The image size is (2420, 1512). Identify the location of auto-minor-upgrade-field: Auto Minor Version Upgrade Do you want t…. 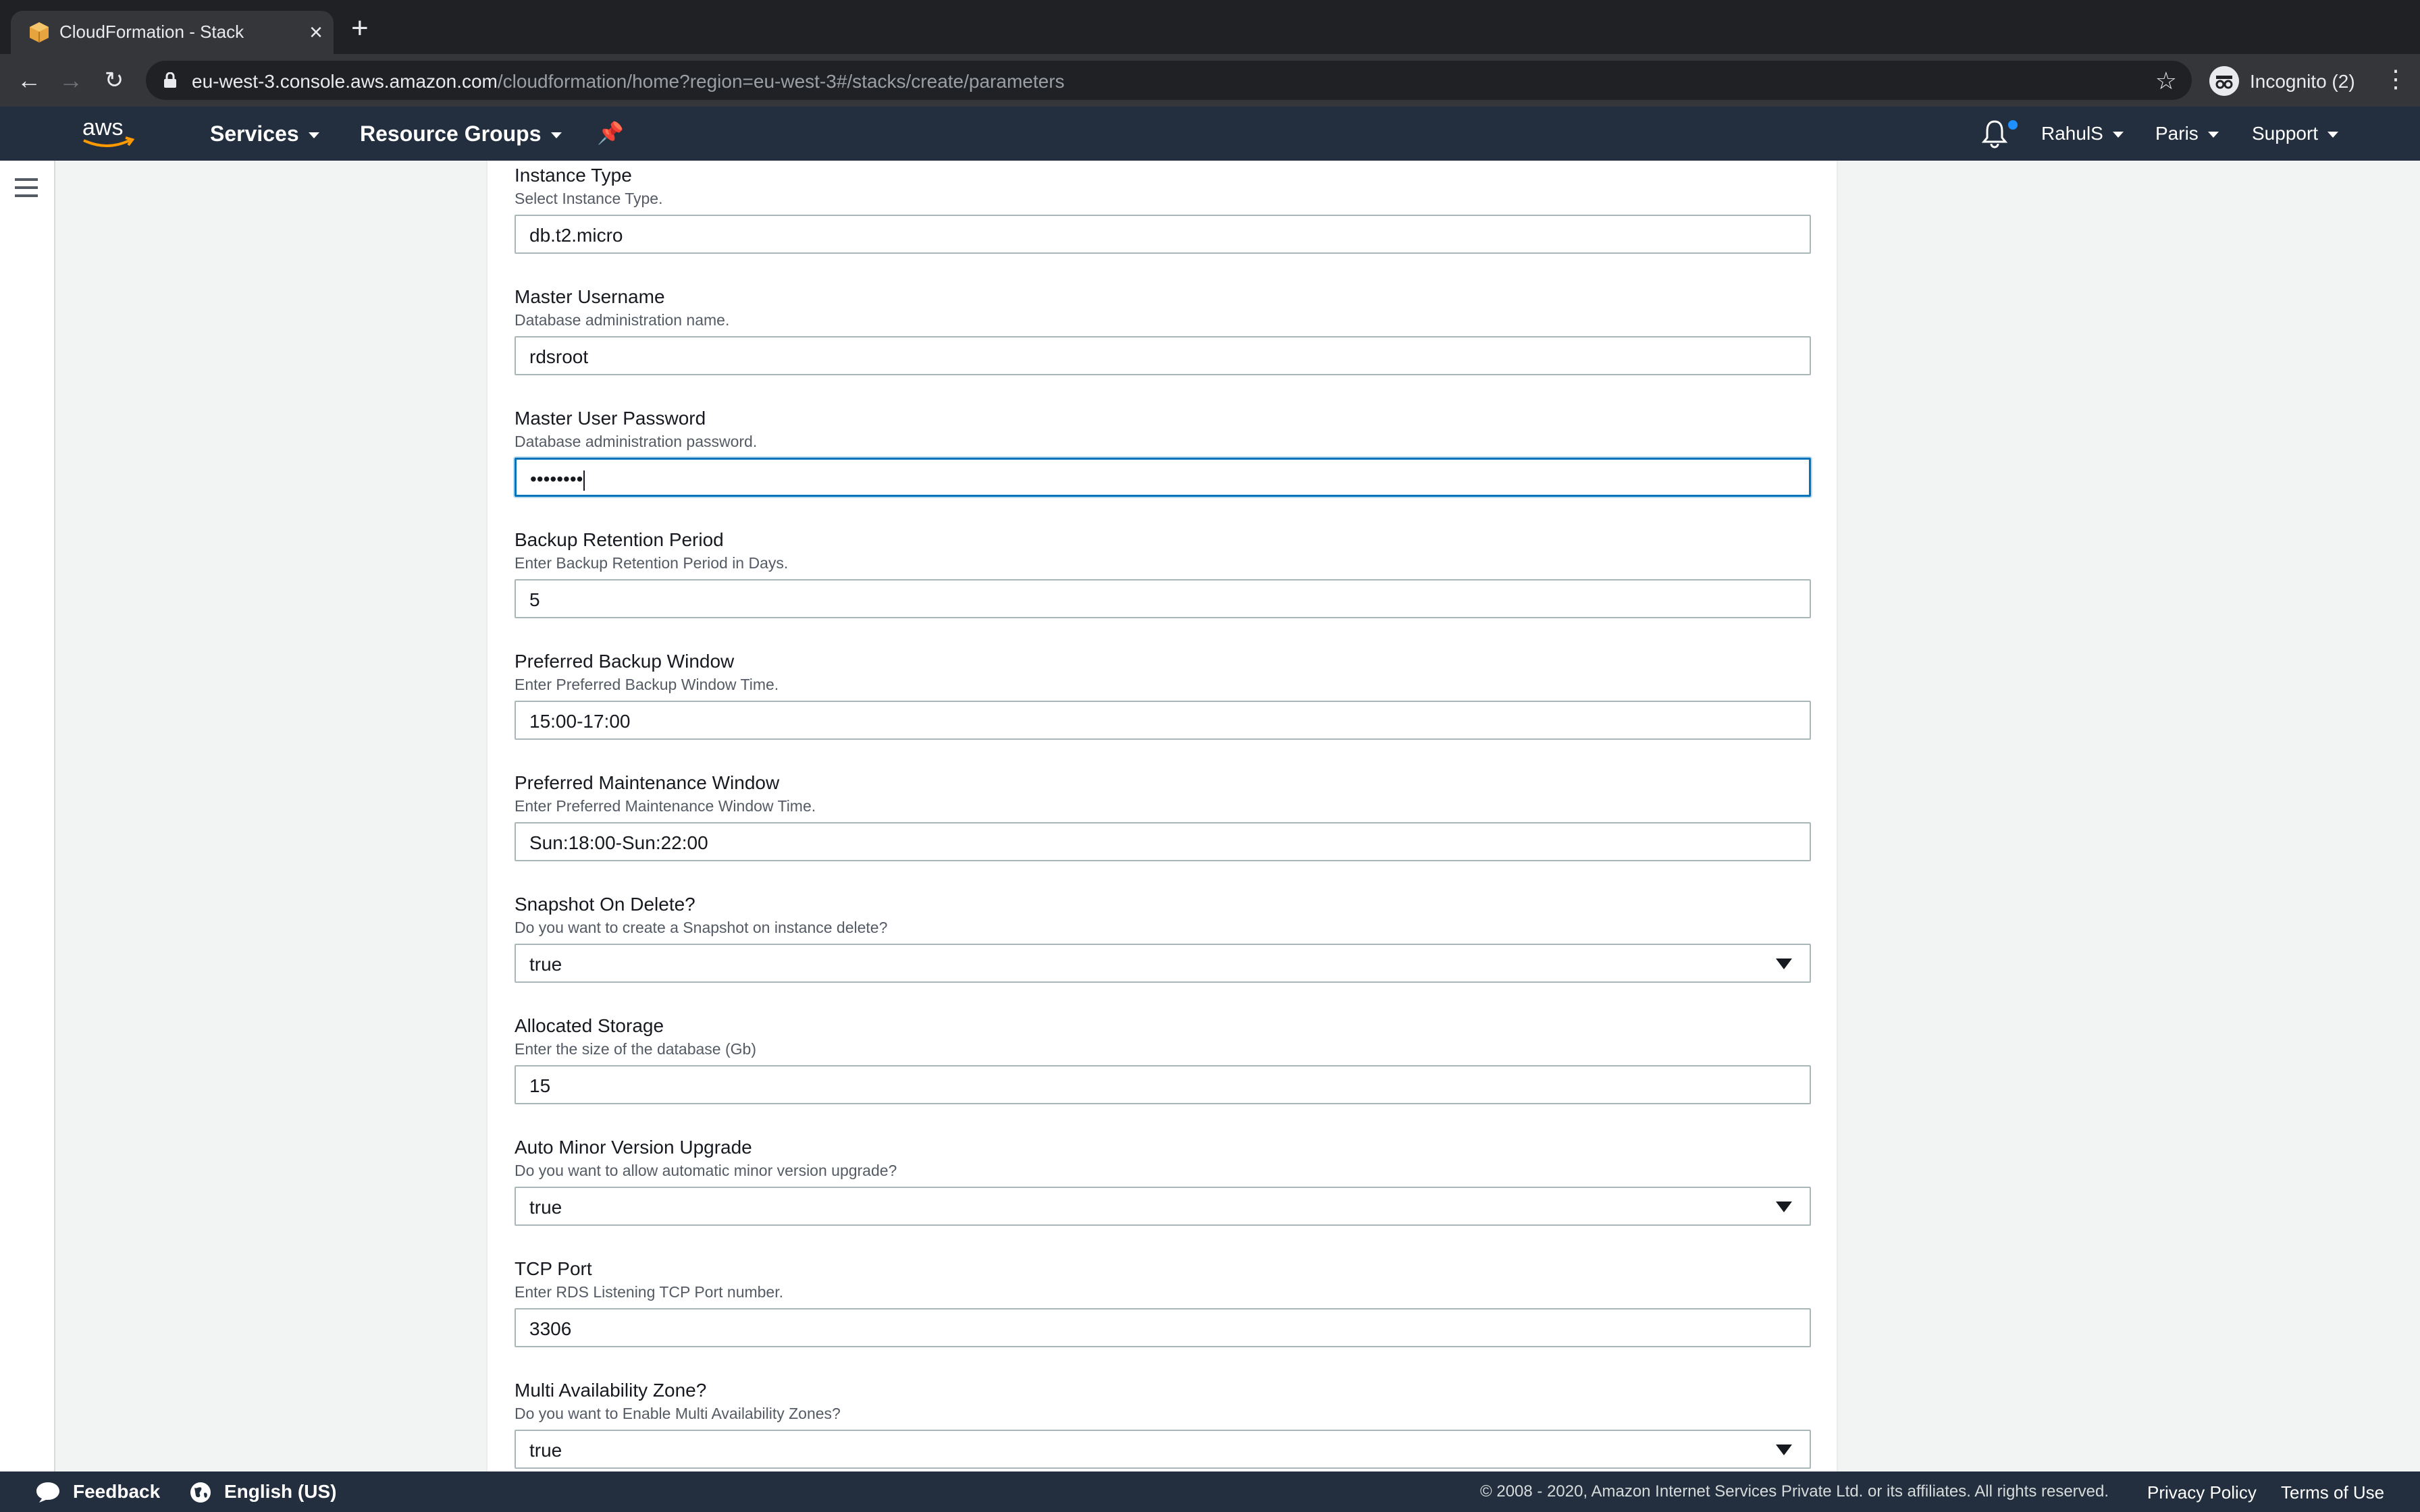
(1163, 1180).